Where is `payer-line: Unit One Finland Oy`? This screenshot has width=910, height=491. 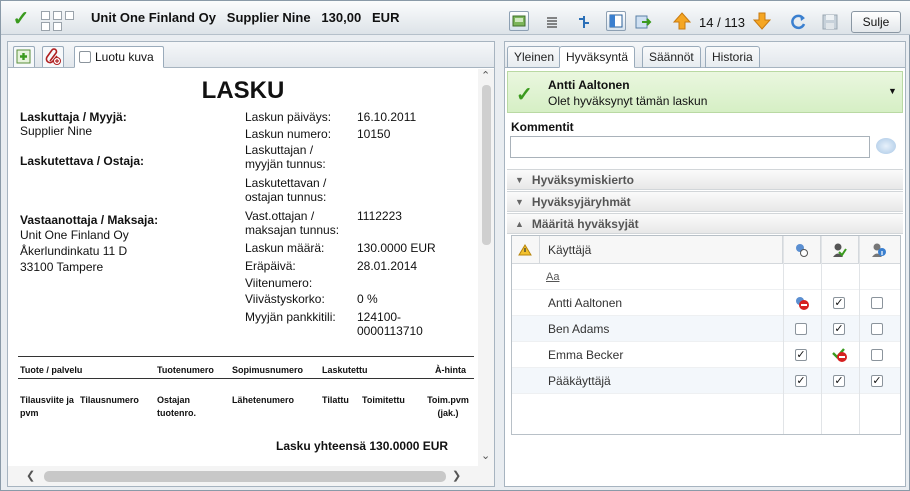 payer-line: Unit One Finland Oy is located at coordinates (74, 235).